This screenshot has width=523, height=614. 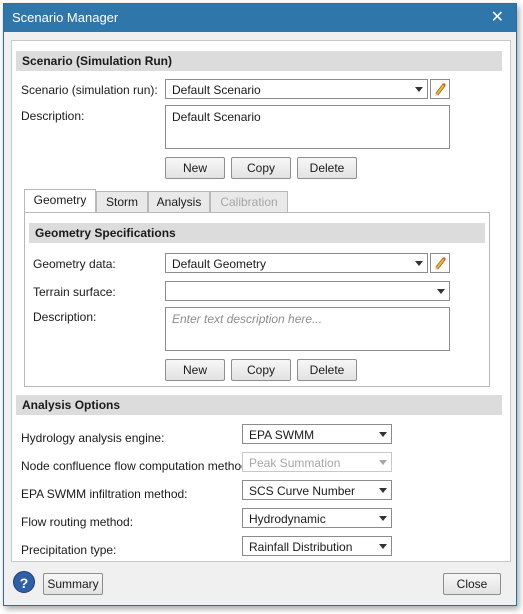 I want to click on geometry-data-label: Geometry data:, so click(x=74, y=264).